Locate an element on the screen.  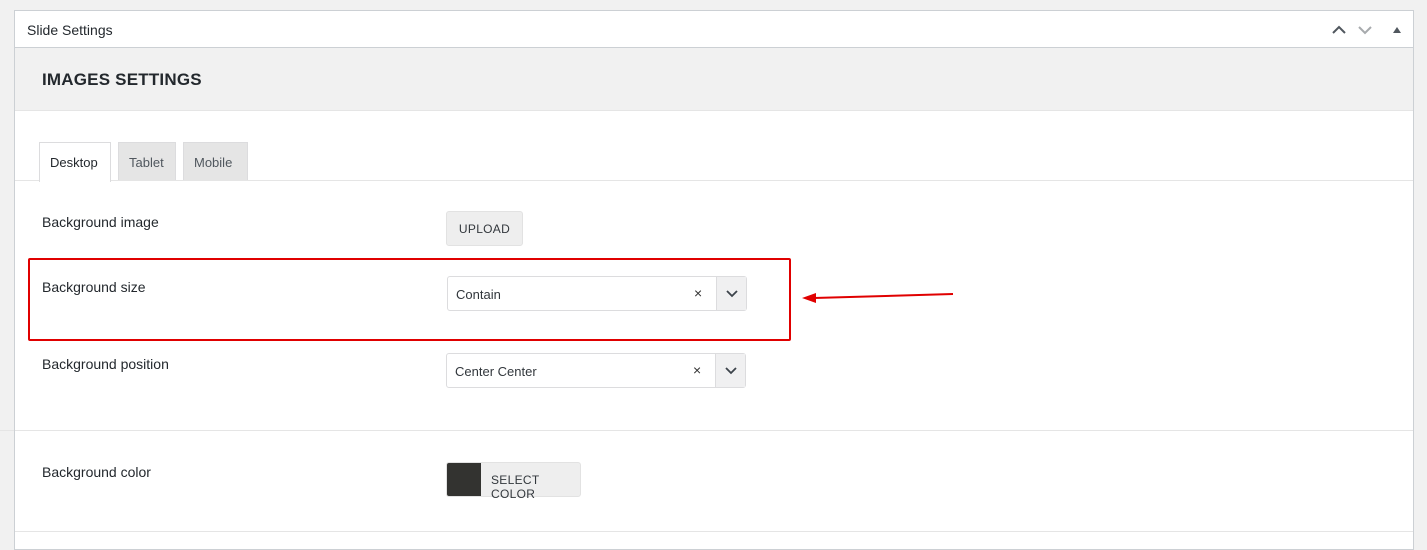
selected-value: Center Center is located at coordinates (496, 371).